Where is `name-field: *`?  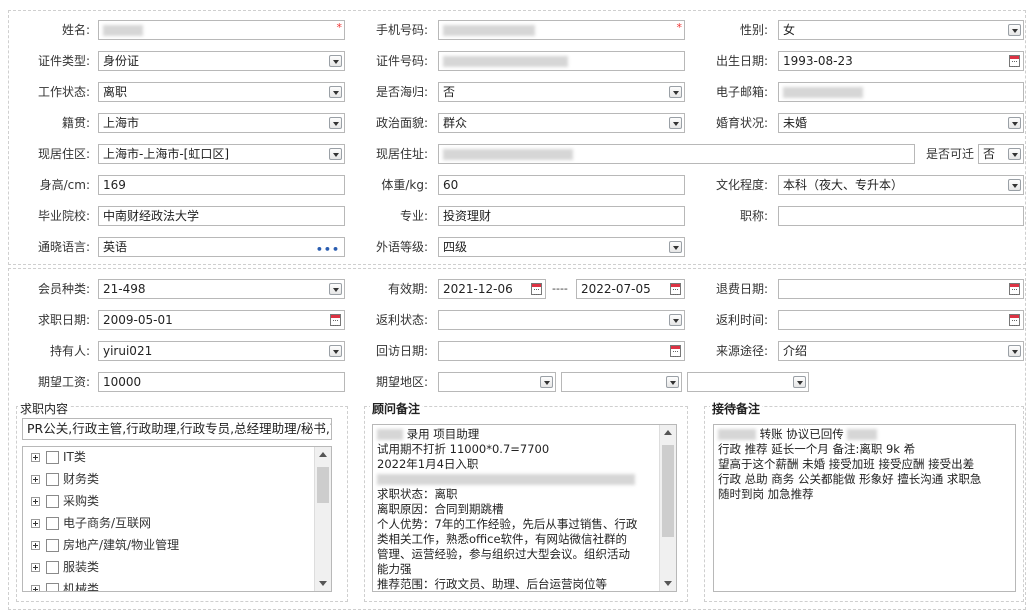
name-field: * is located at coordinates (221, 30).